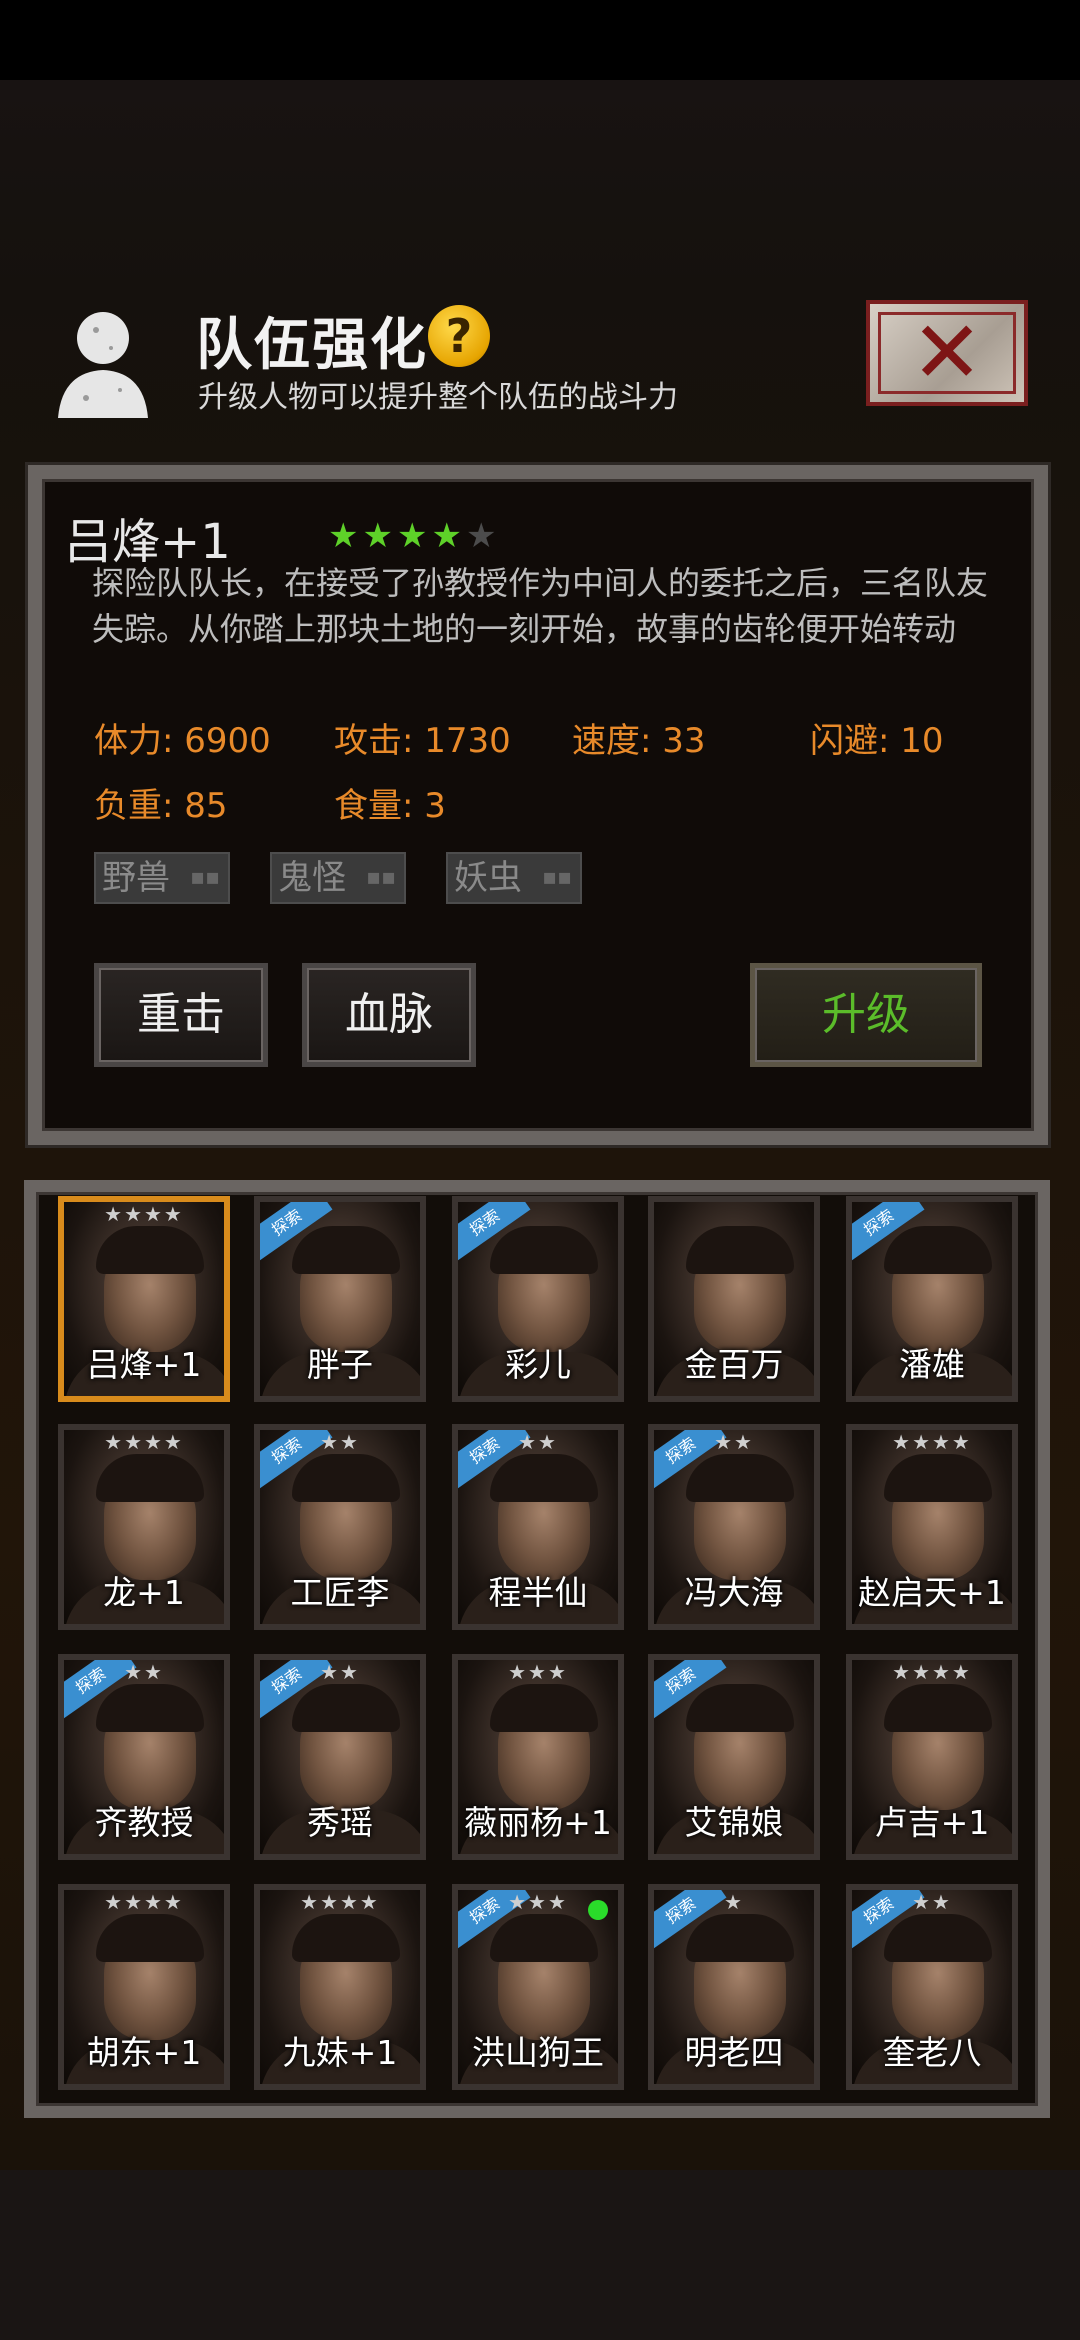  I want to click on character-card-label: 吕烽+1, so click(144, 1364).